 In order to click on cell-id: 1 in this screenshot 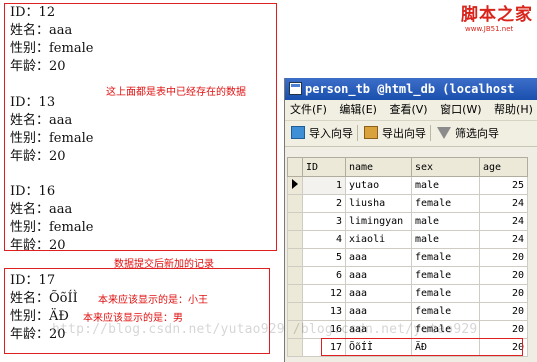, I will do `click(324, 185)`.